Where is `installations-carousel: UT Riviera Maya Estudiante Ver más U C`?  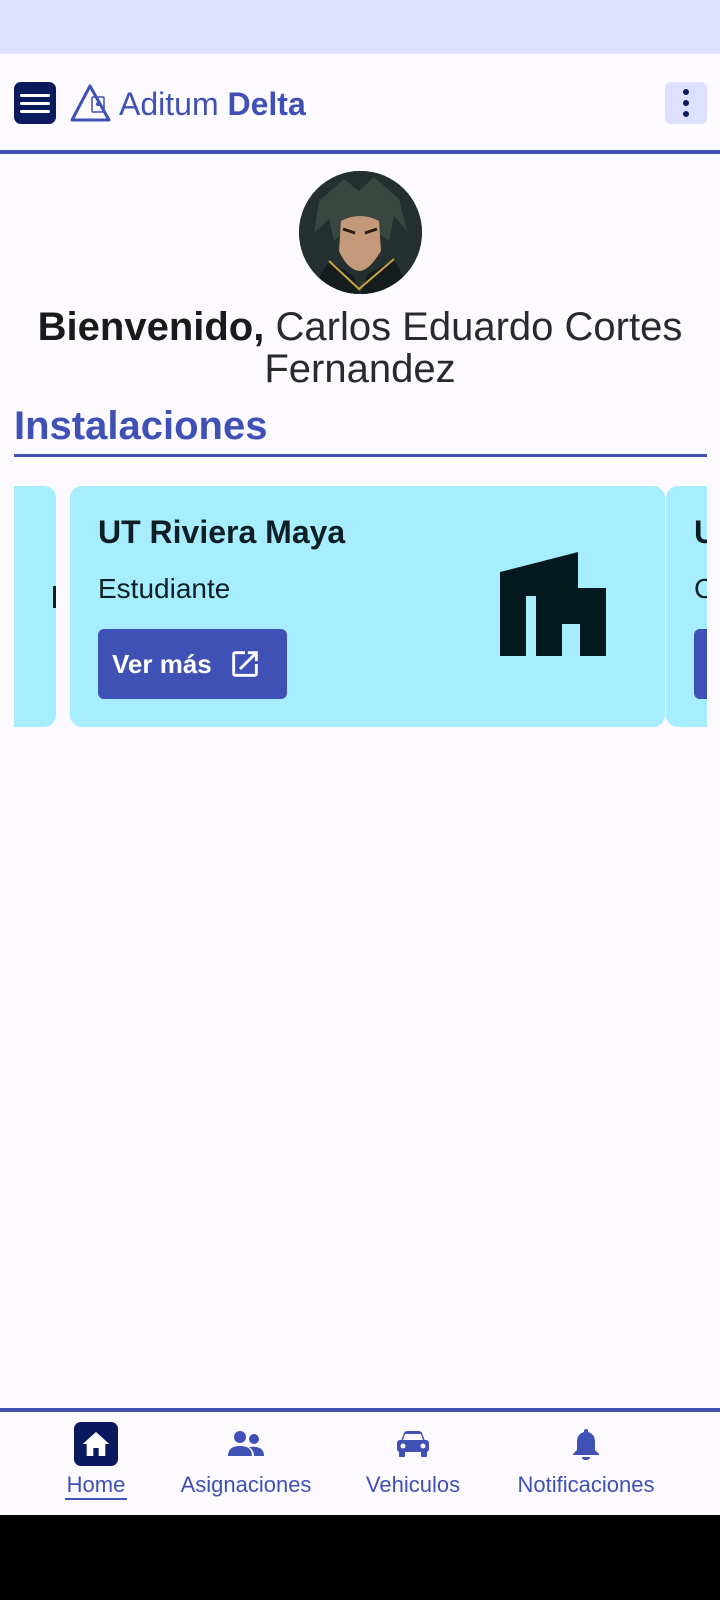 installations-carousel: UT Riviera Maya Estudiante Ver más U C is located at coordinates (360, 607).